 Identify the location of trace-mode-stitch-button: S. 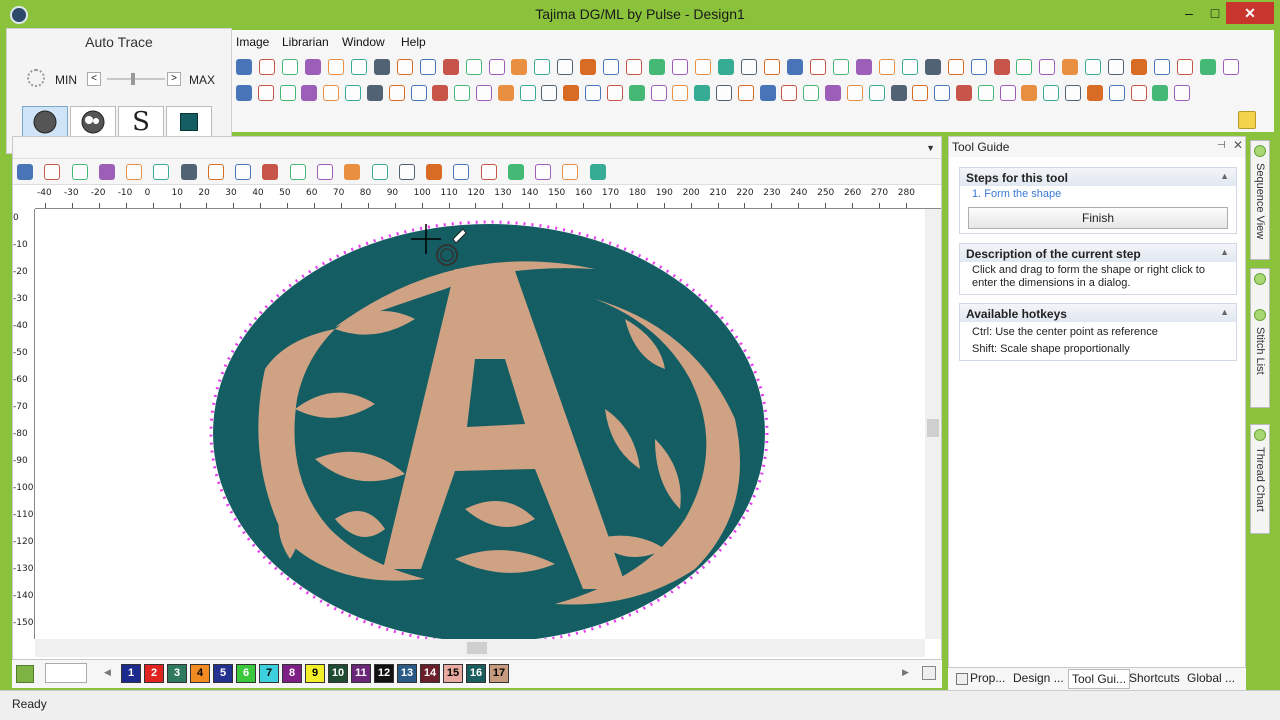
(141, 122).